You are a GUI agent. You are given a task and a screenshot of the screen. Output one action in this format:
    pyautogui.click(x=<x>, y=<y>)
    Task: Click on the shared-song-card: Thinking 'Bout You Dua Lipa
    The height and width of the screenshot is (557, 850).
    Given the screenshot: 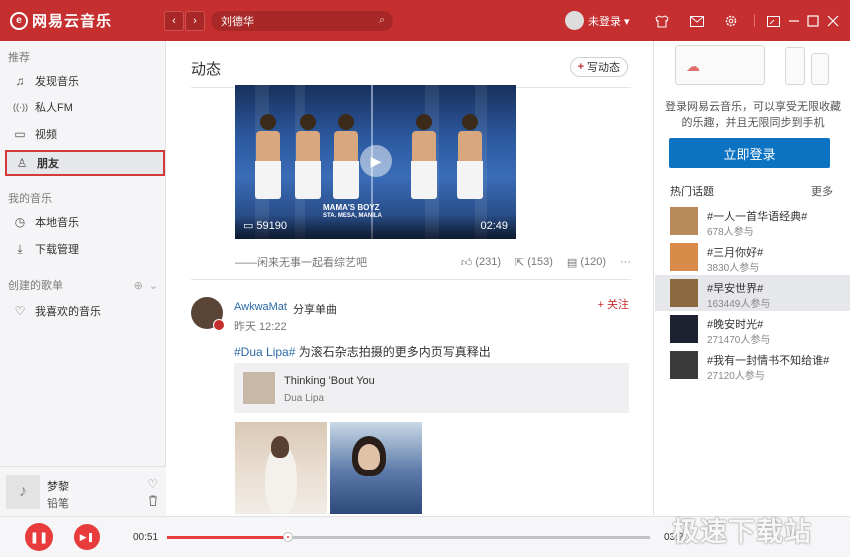 What is the action you would take?
    pyautogui.click(x=431, y=388)
    